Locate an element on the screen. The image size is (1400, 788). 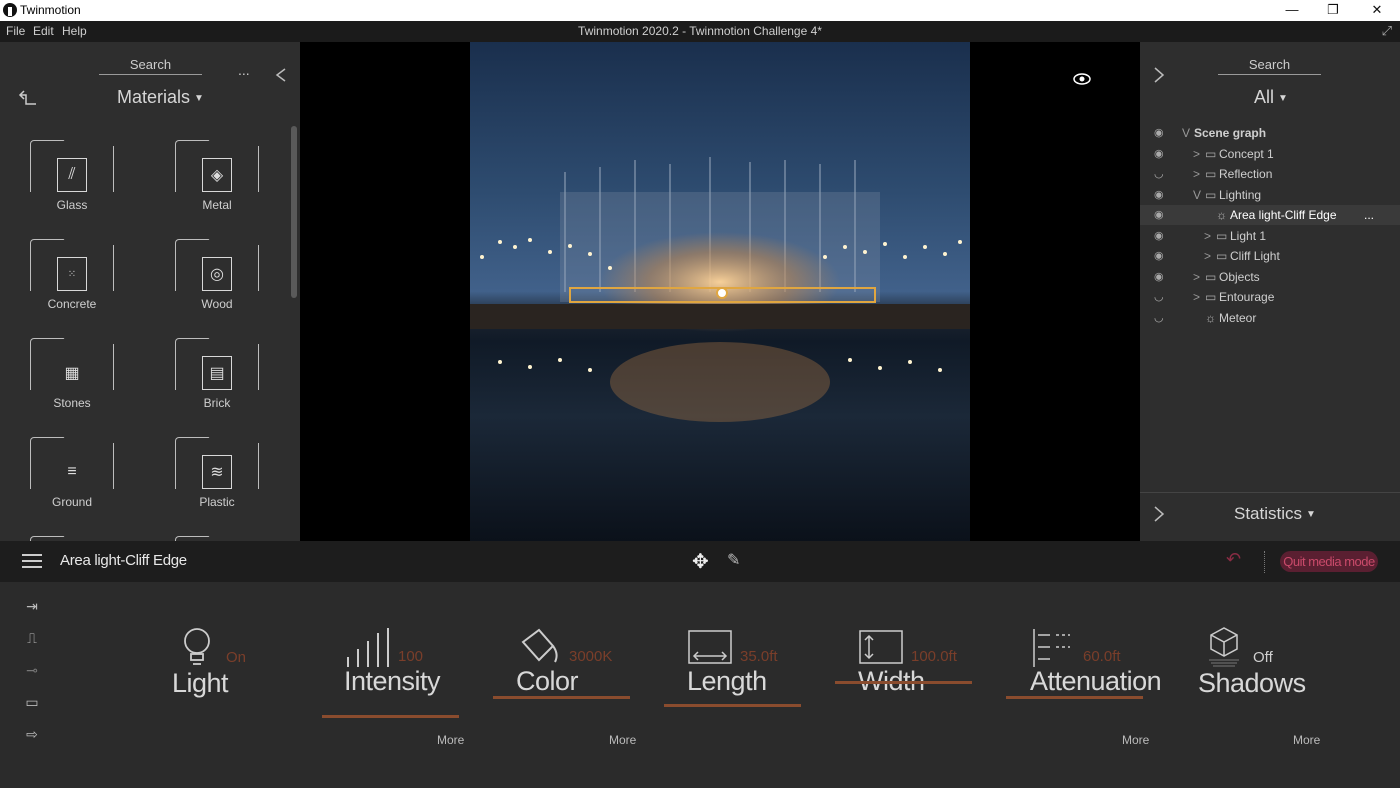
path-icon: ⎍ is located at coordinates (32, 638).